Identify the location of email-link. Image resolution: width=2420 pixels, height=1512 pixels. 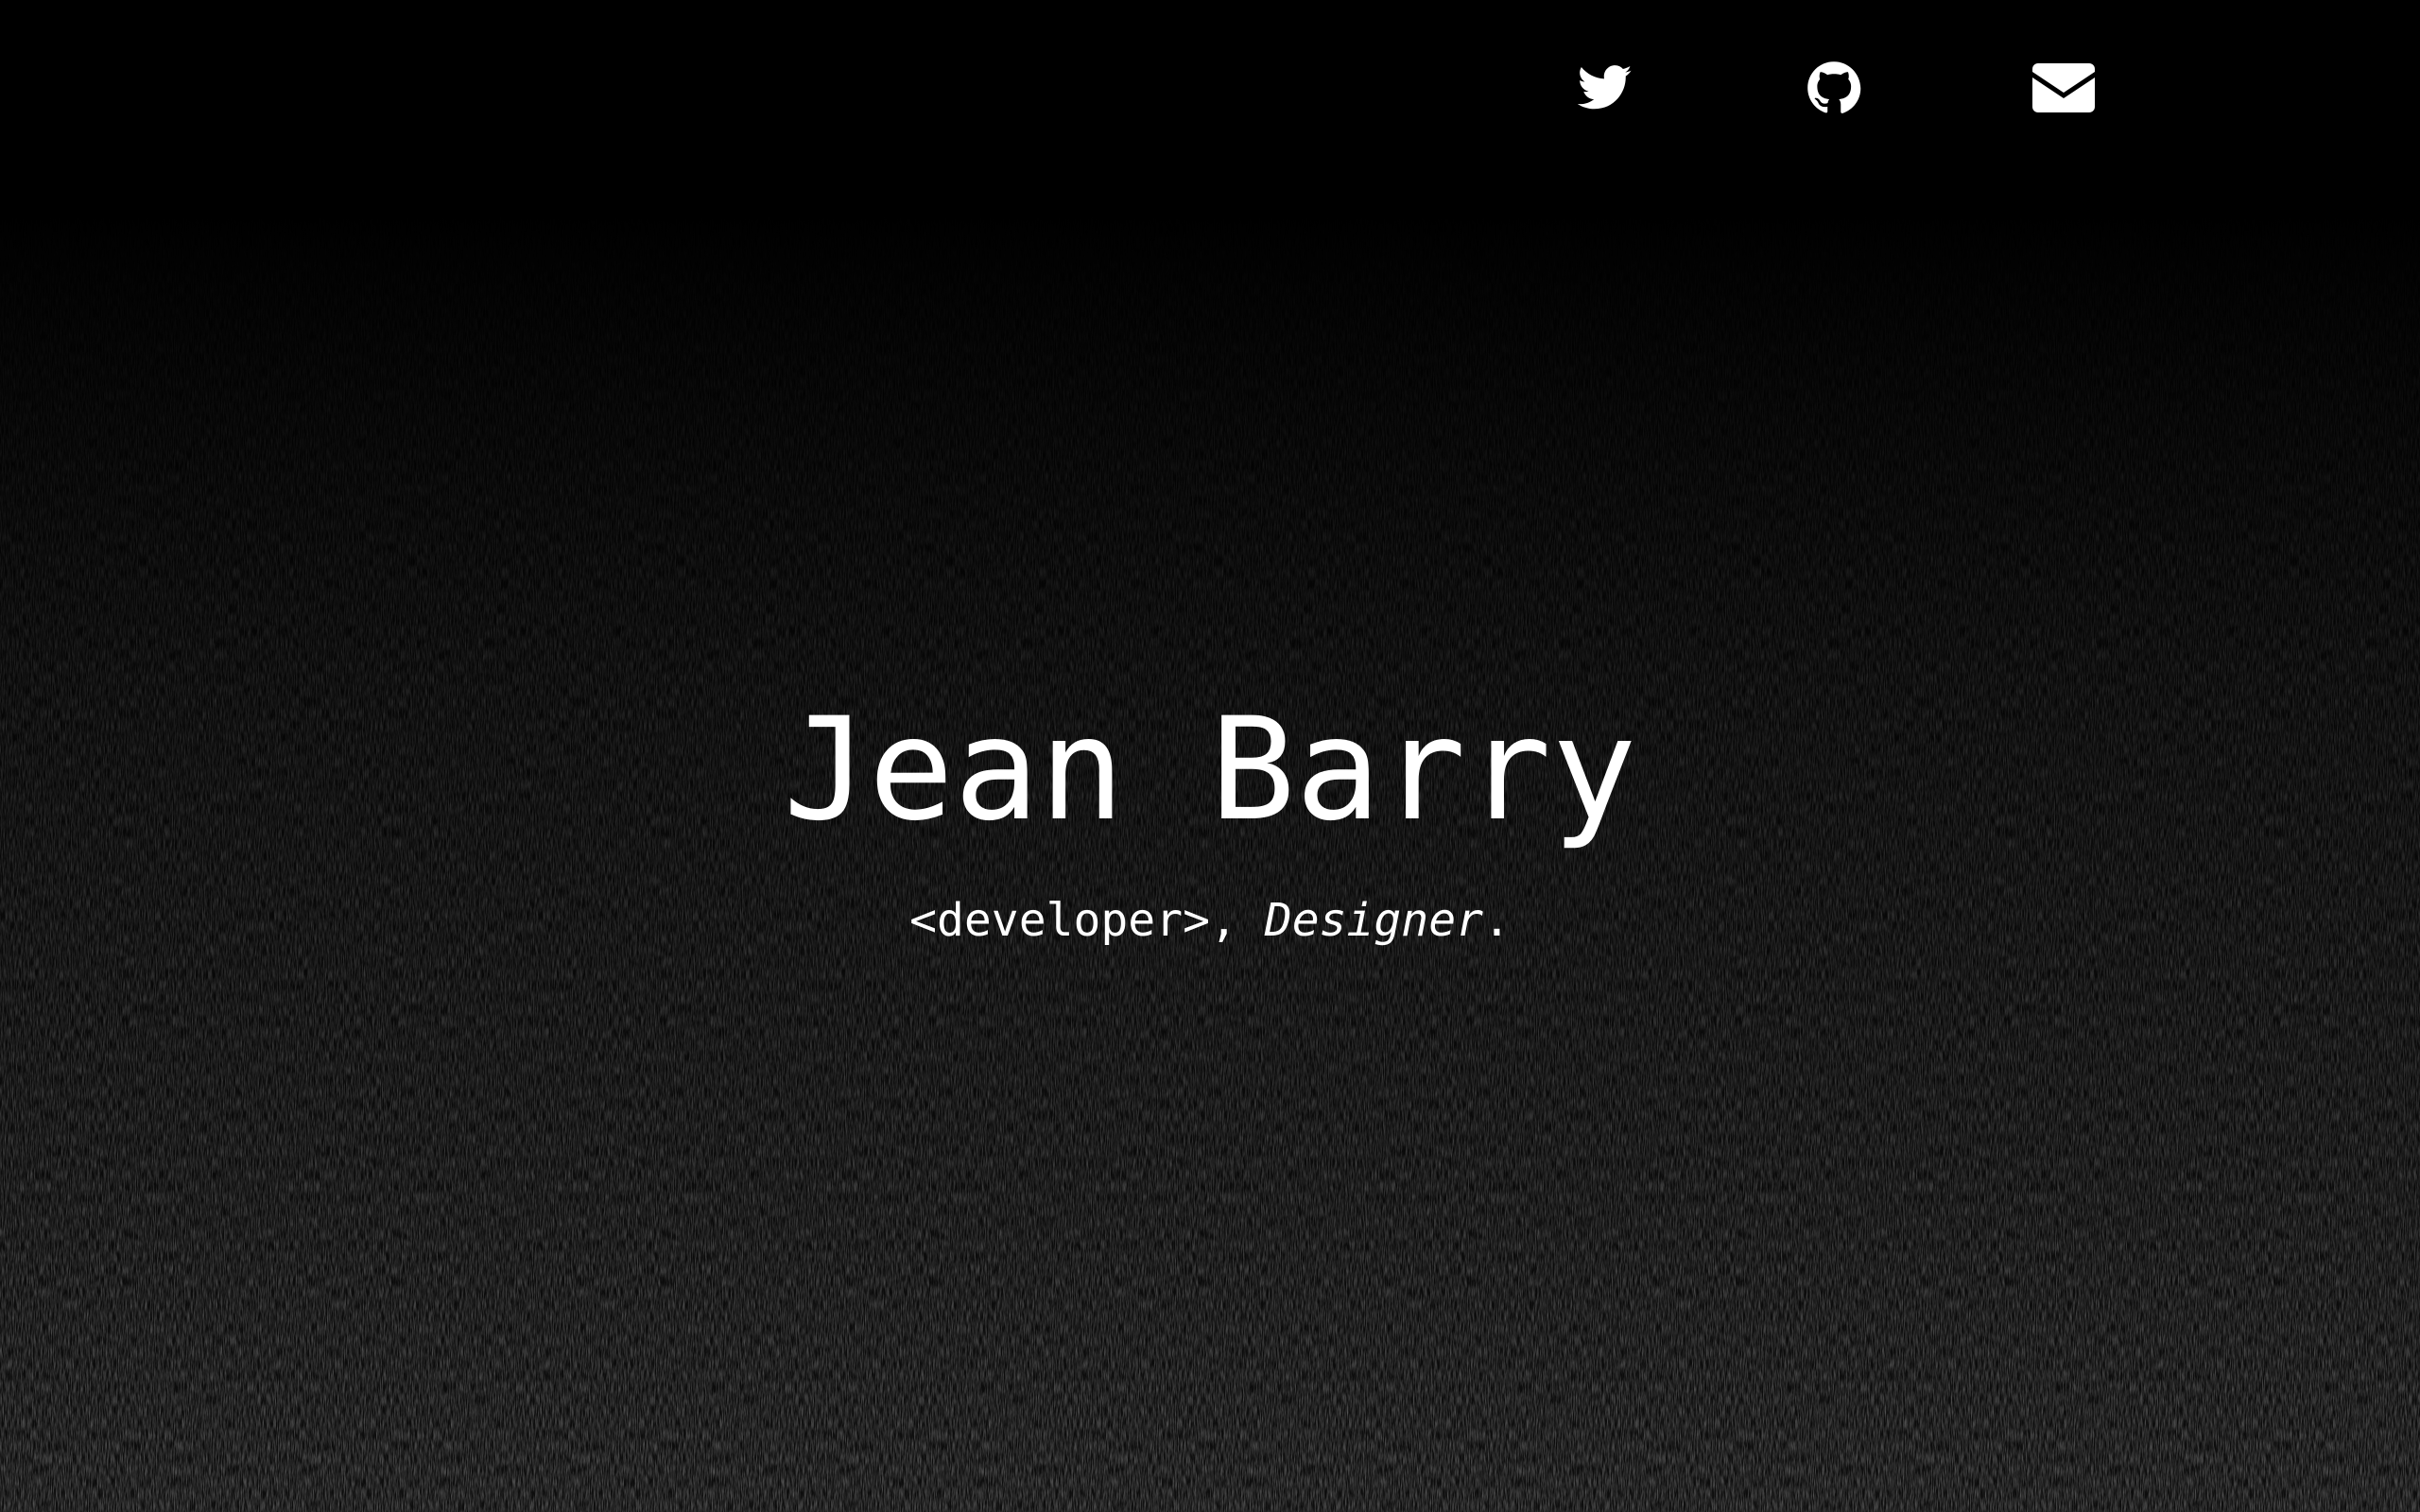
(2064, 88).